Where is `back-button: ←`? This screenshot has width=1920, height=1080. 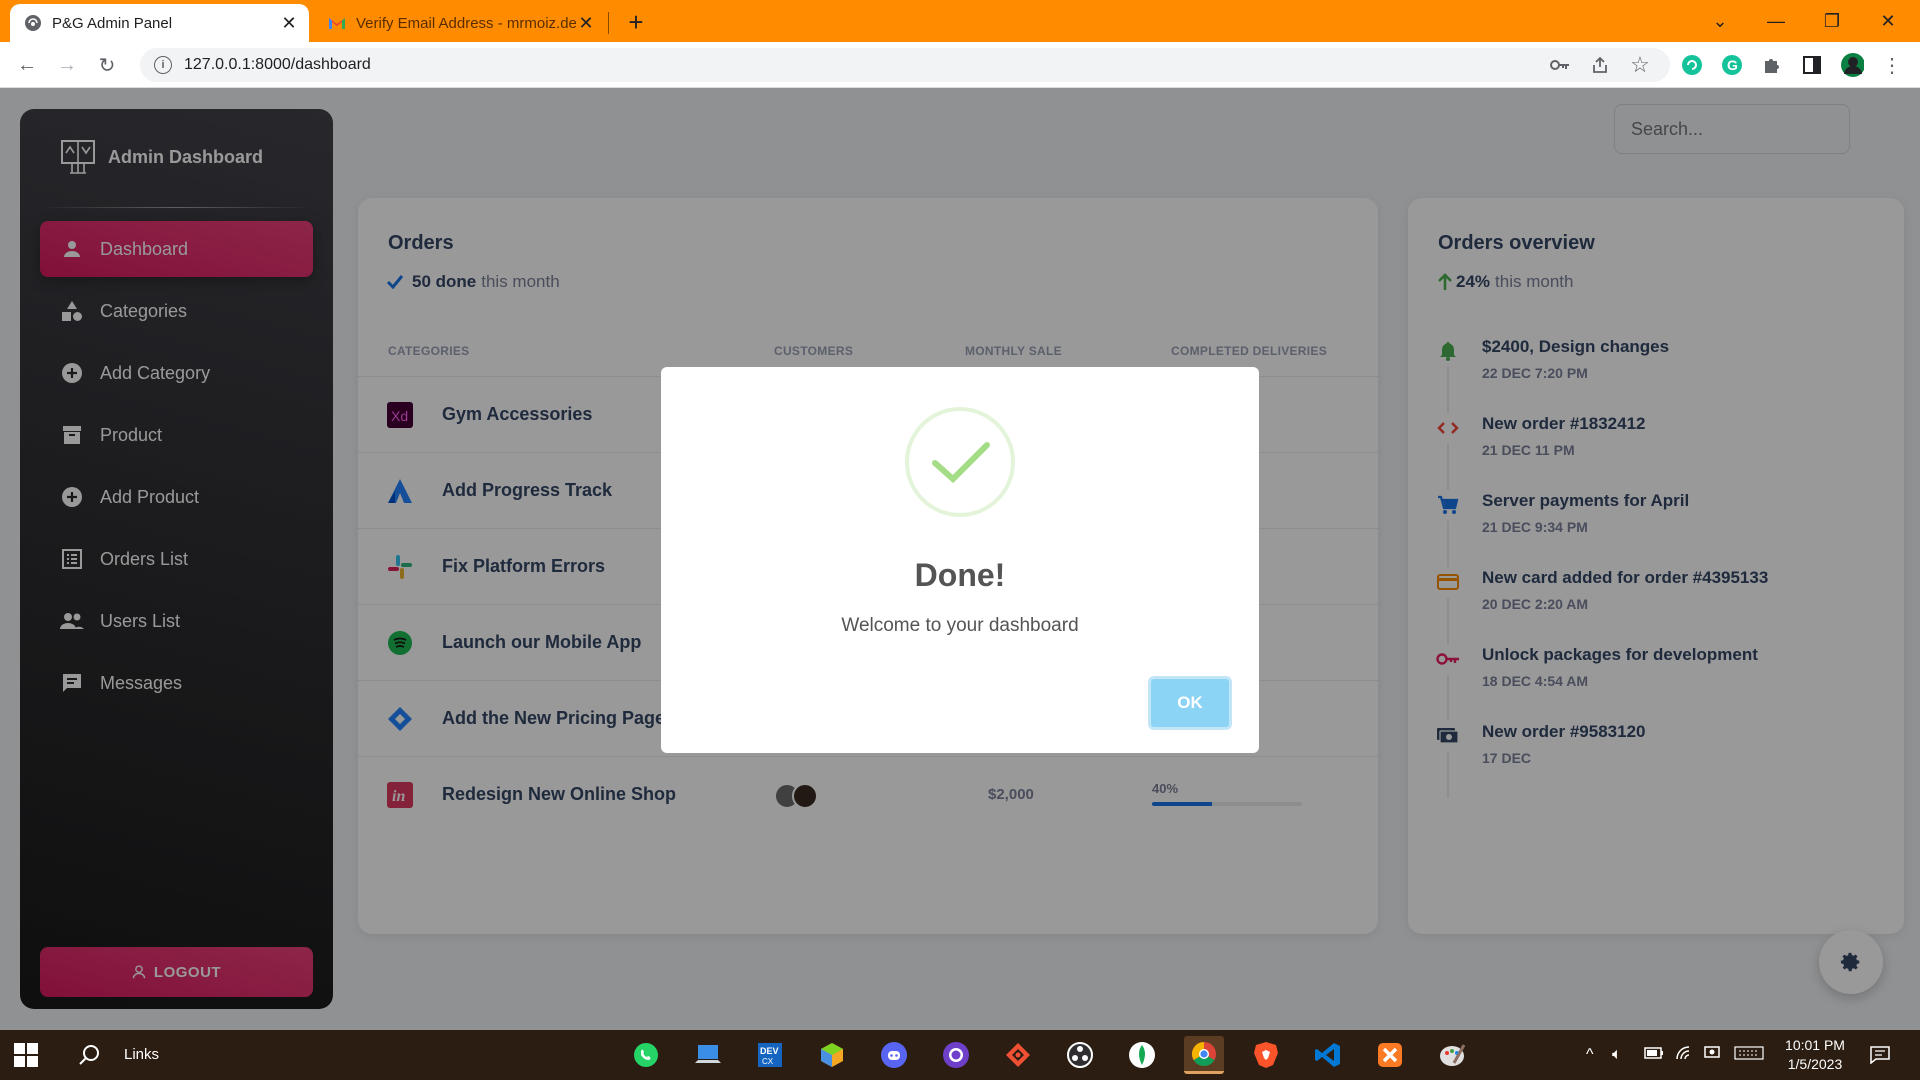
back-button: ← is located at coordinates (27, 65).